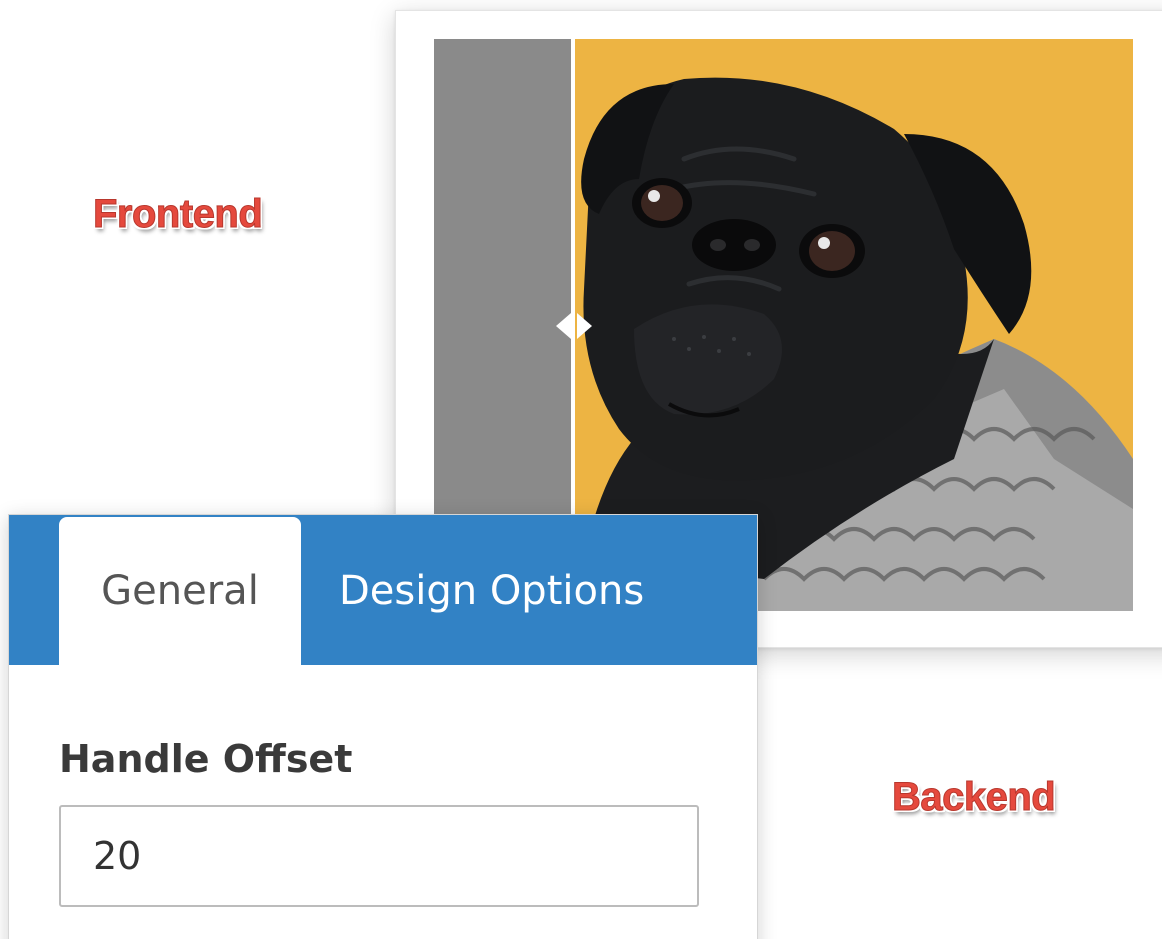 Image resolution: width=1162 pixels, height=939 pixels. What do you see at coordinates (206, 759) in the screenshot?
I see `handle-offset-label: Handle Offset` at bounding box center [206, 759].